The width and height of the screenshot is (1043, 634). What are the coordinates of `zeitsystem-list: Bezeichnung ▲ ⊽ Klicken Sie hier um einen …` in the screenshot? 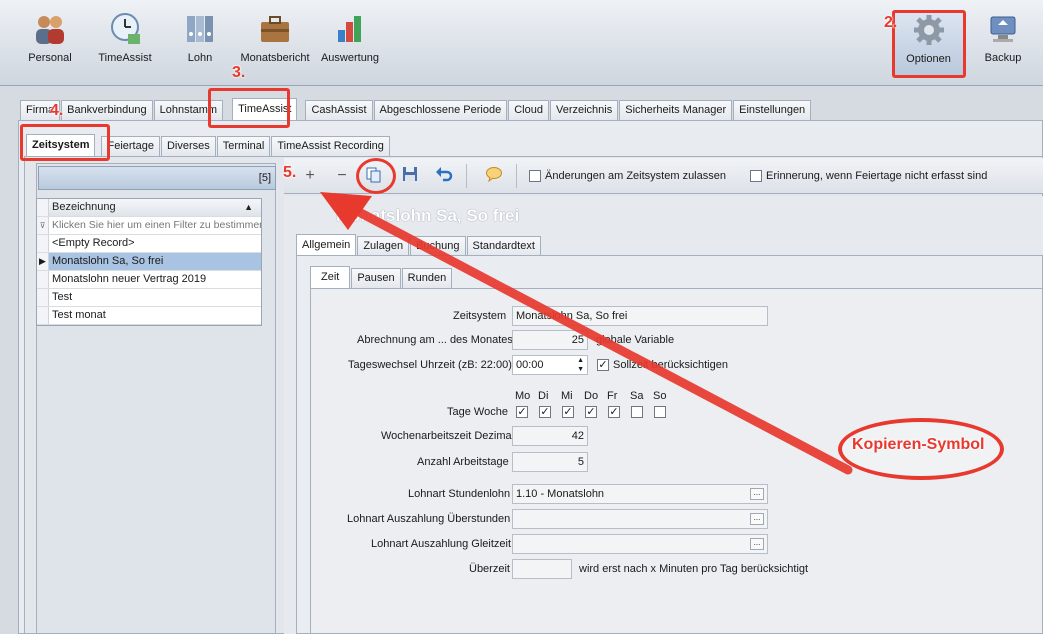 It's located at (149, 262).